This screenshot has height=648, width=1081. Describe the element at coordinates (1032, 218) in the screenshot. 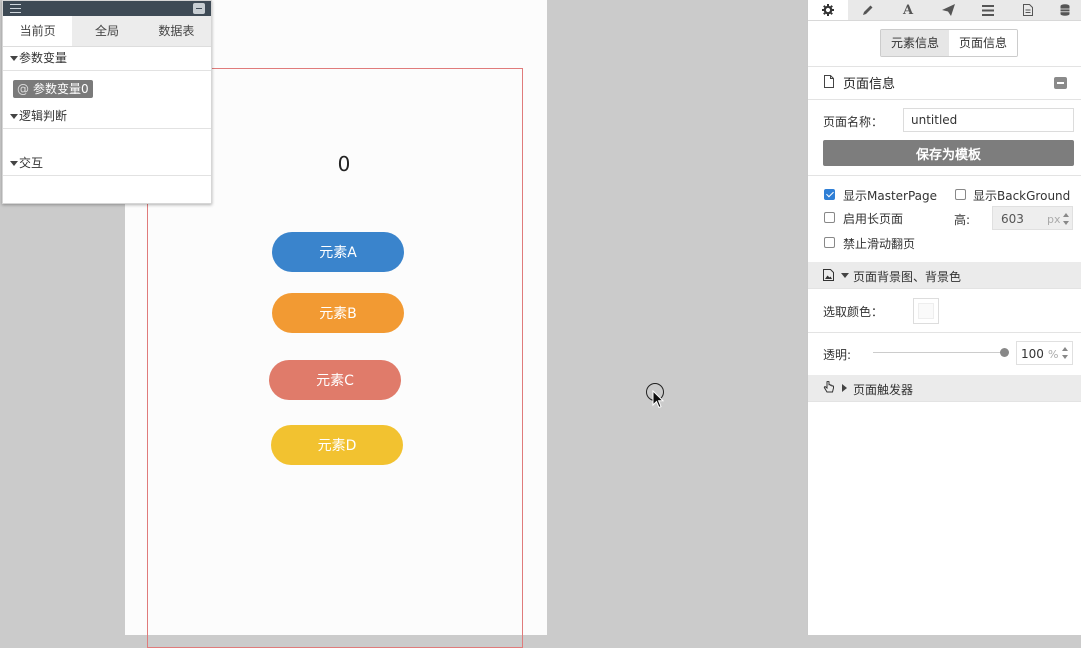

I see `height-stepper: 603 px` at that location.